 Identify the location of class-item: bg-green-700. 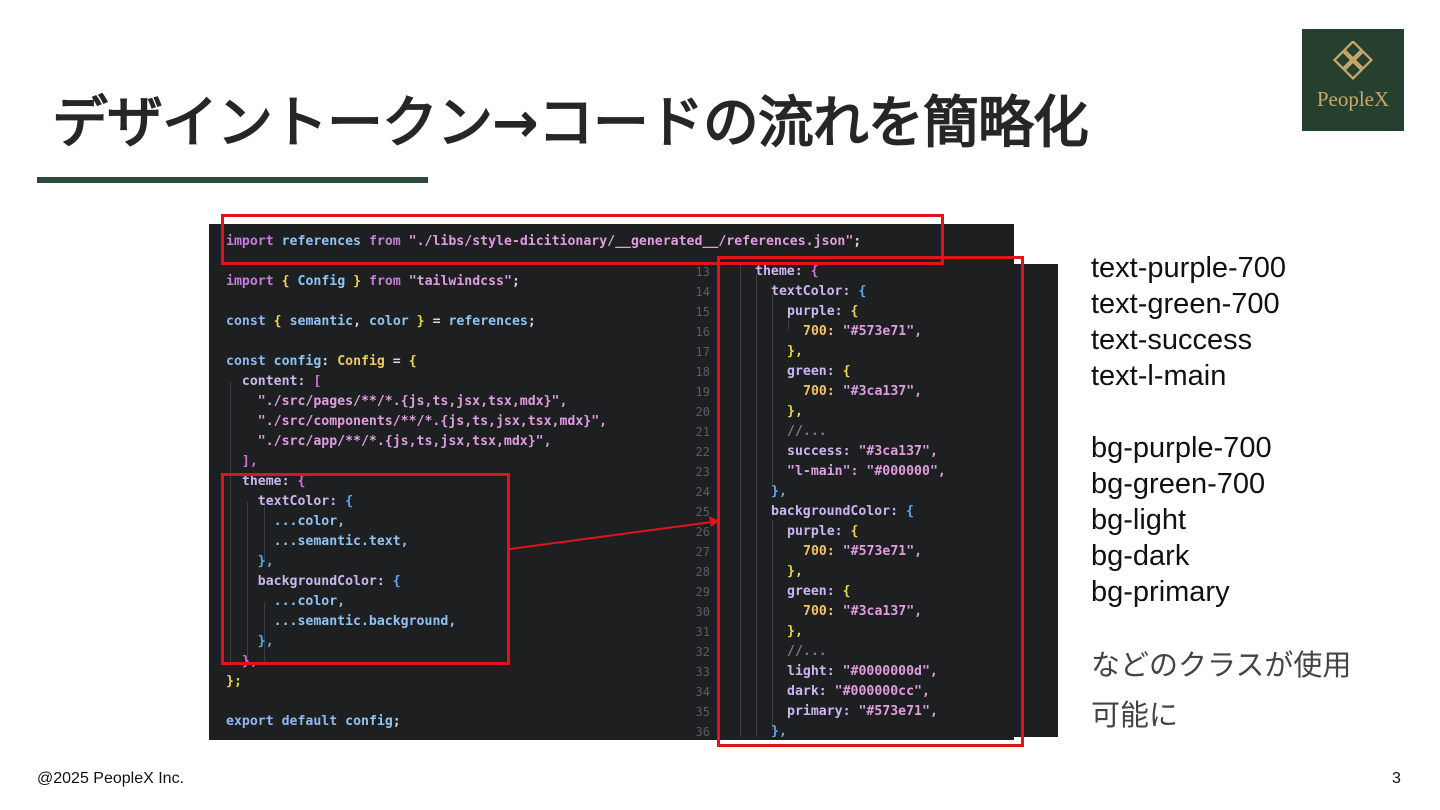
(1178, 484).